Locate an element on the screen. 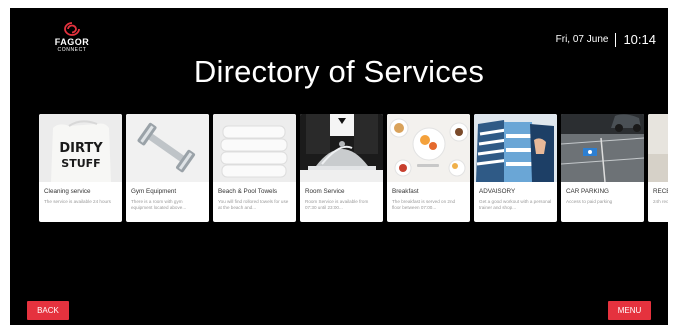 The width and height of the screenshot is (678, 325). clothes-rack-icon is located at coordinates (515, 148).